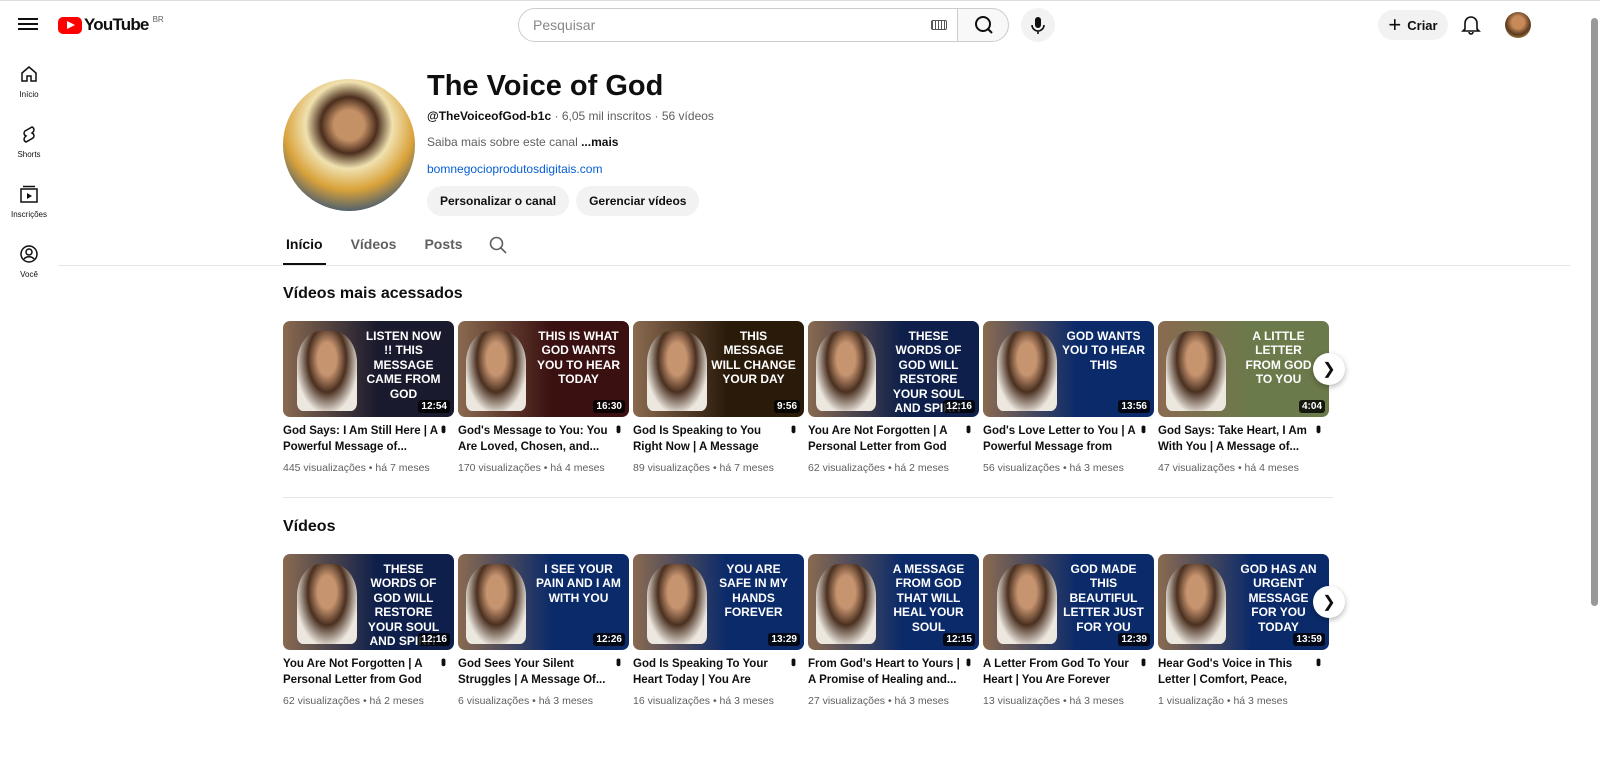  What do you see at coordinates (703, 468) in the screenshot?
I see `video-meta: 89 visualizações • há 7 meses` at bounding box center [703, 468].